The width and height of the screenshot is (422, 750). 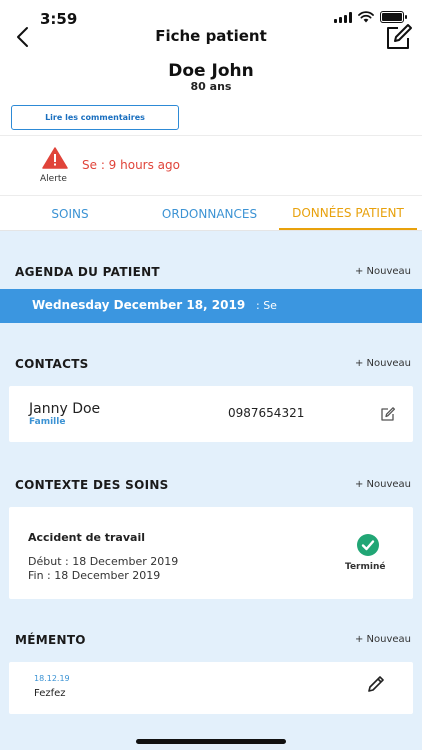 I want to click on check-circle-icon, so click(x=368, y=545).